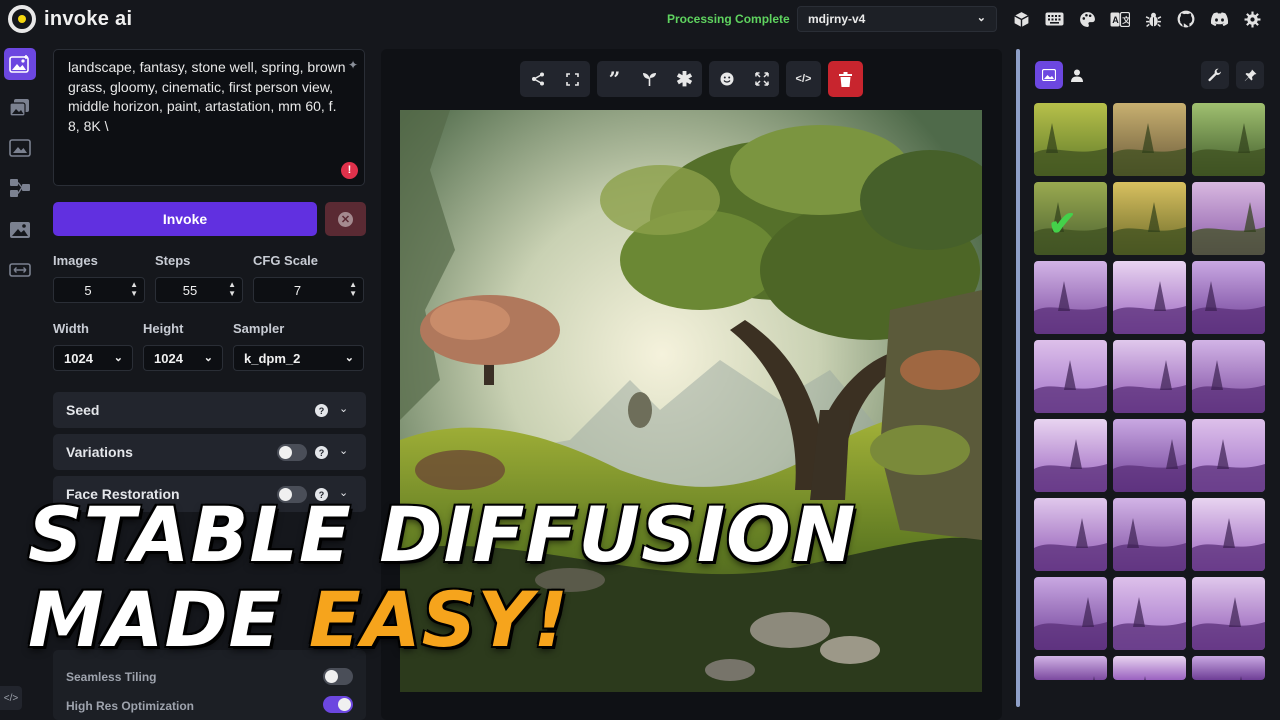  I want to click on images-value: 5, so click(88, 290).